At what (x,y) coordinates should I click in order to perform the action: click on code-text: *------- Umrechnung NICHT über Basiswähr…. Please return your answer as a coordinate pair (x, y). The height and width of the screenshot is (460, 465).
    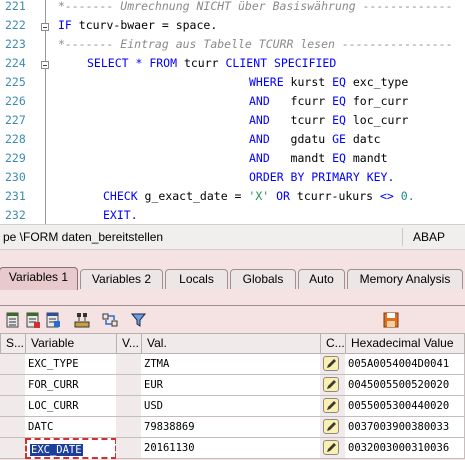
    Looking at the image, I should click on (255, 6).